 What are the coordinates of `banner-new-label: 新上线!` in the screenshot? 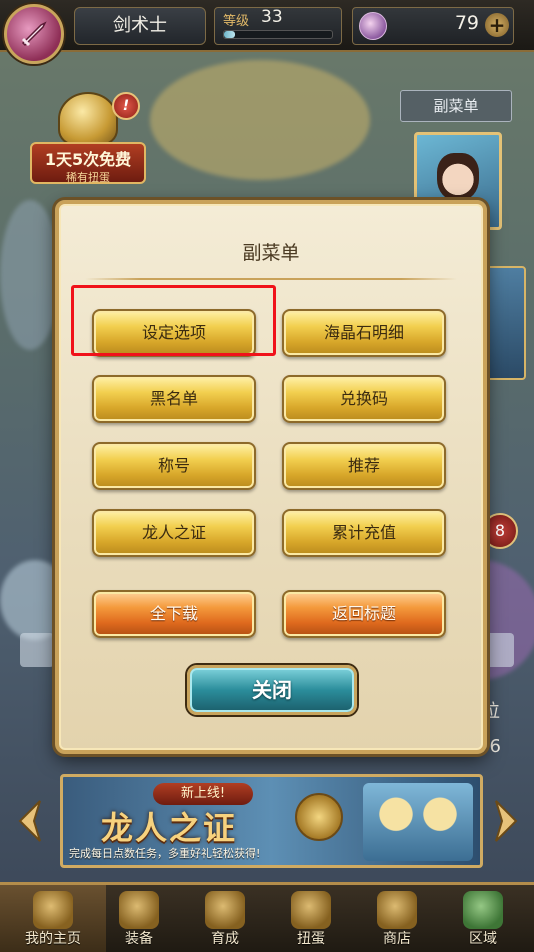 It's located at (203, 794).